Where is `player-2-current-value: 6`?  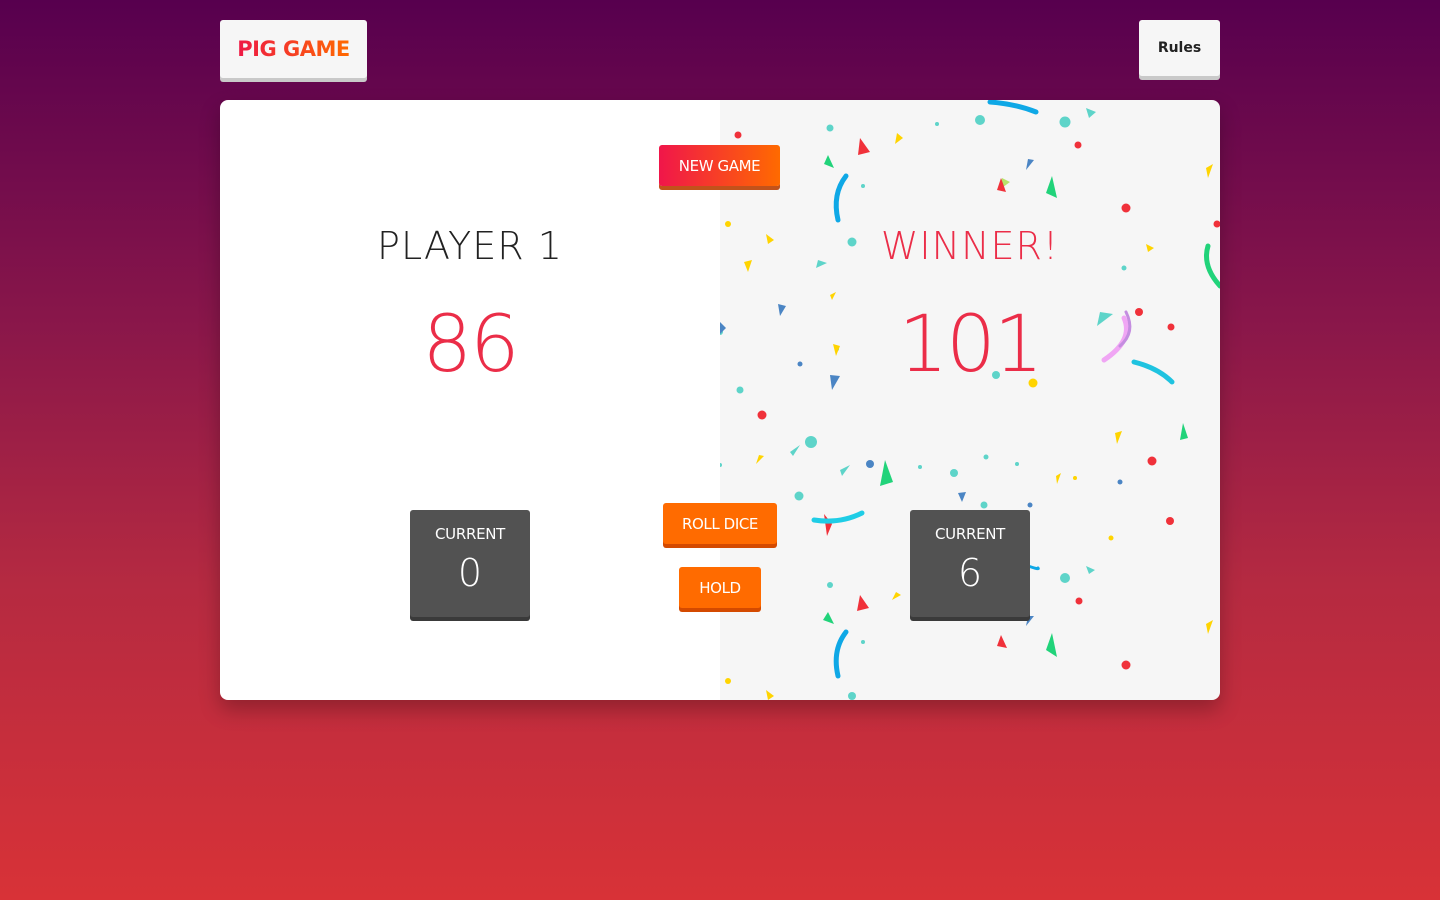 player-2-current-value: 6 is located at coordinates (970, 573).